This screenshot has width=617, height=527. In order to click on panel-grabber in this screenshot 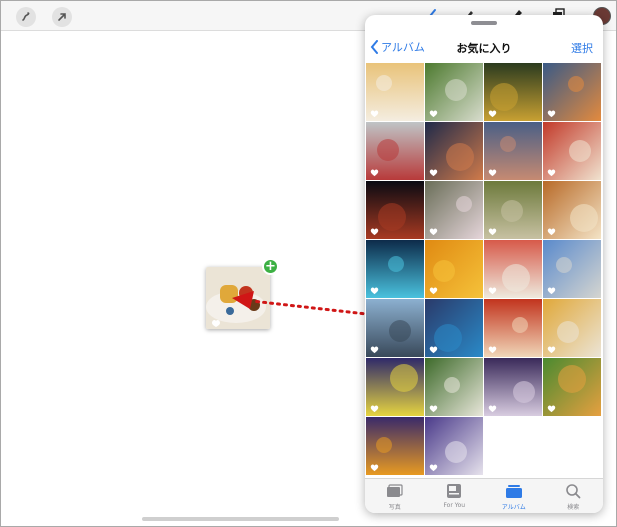, I will do `click(484, 23)`.